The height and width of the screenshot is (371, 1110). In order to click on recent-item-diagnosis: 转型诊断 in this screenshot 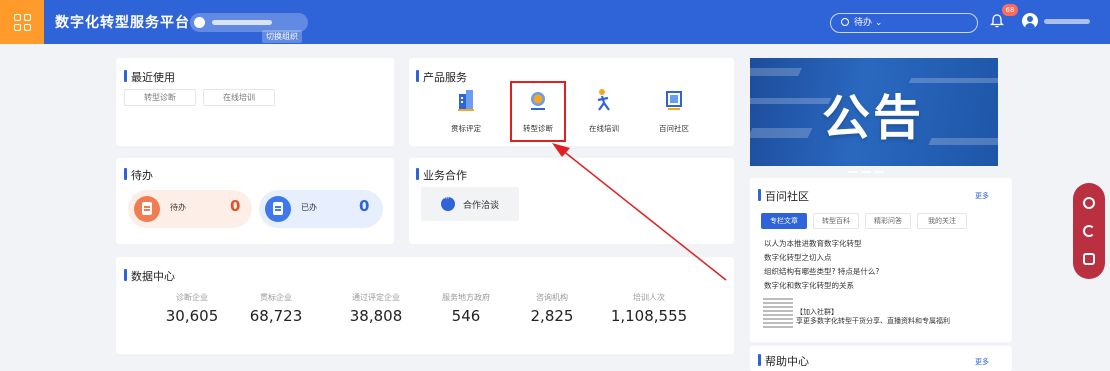, I will do `click(160, 97)`.